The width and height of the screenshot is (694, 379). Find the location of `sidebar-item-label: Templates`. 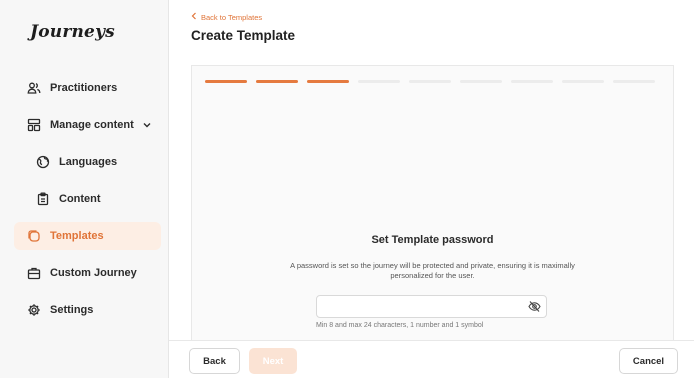

sidebar-item-label: Templates is located at coordinates (77, 236).